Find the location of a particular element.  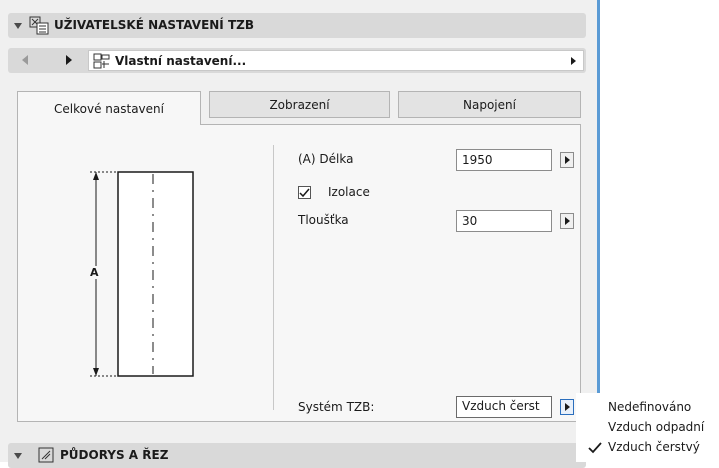

menu-item-fresh-air: Vzduch čerstvý is located at coordinates (654, 447).